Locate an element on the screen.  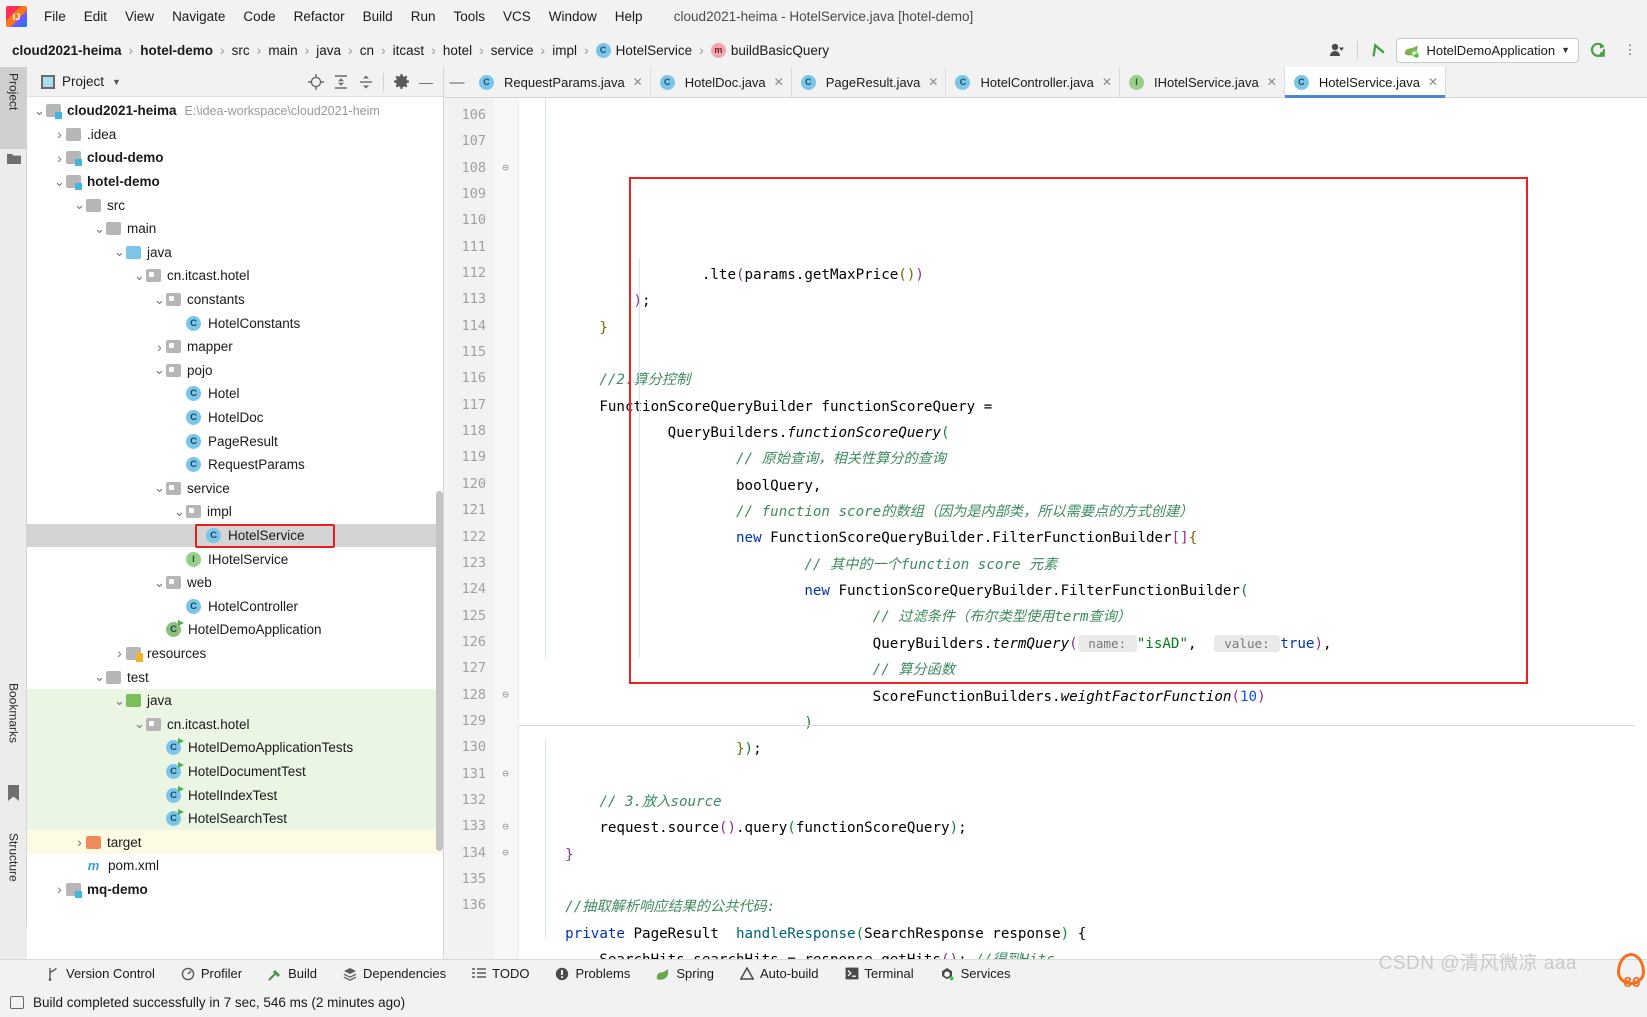
editor-tab-hotelcontroller-java: C HotelController.java ✕ is located at coordinates (1033, 82).